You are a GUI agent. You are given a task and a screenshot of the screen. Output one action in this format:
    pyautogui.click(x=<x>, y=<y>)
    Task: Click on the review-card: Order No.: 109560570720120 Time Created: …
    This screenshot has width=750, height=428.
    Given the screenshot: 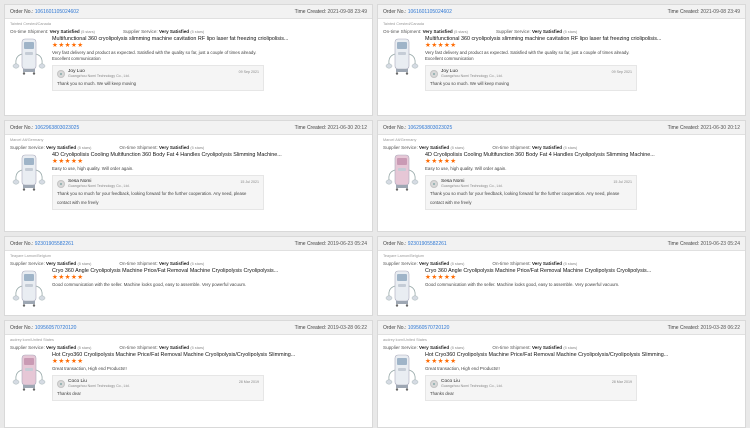 What is the action you would take?
    pyautogui.click(x=188, y=374)
    